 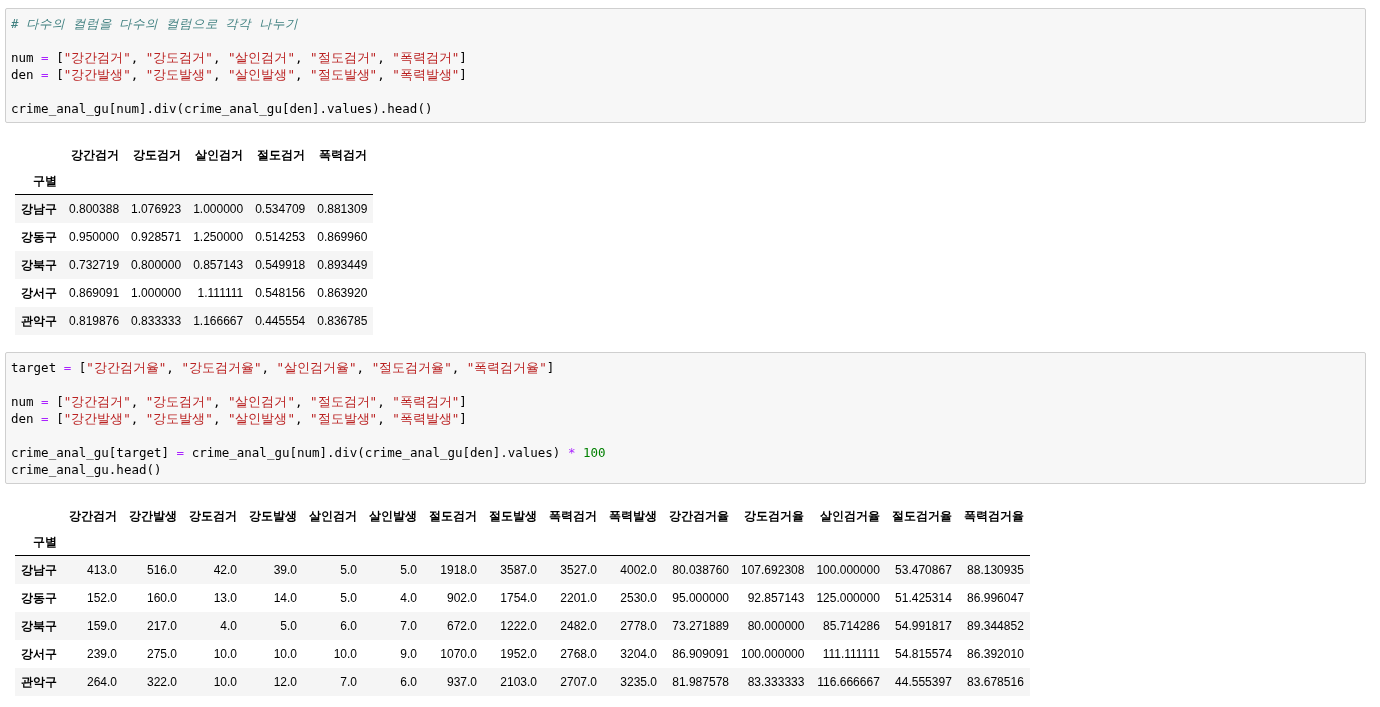 What do you see at coordinates (93, 682) in the screenshot?
I see `table-cell: 264.0` at bounding box center [93, 682].